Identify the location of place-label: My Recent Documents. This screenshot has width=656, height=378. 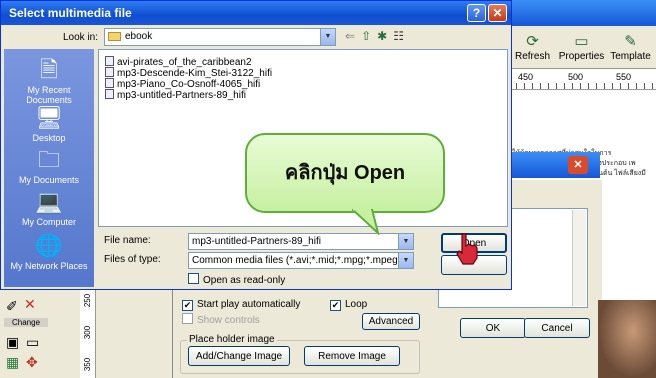
(49, 95).